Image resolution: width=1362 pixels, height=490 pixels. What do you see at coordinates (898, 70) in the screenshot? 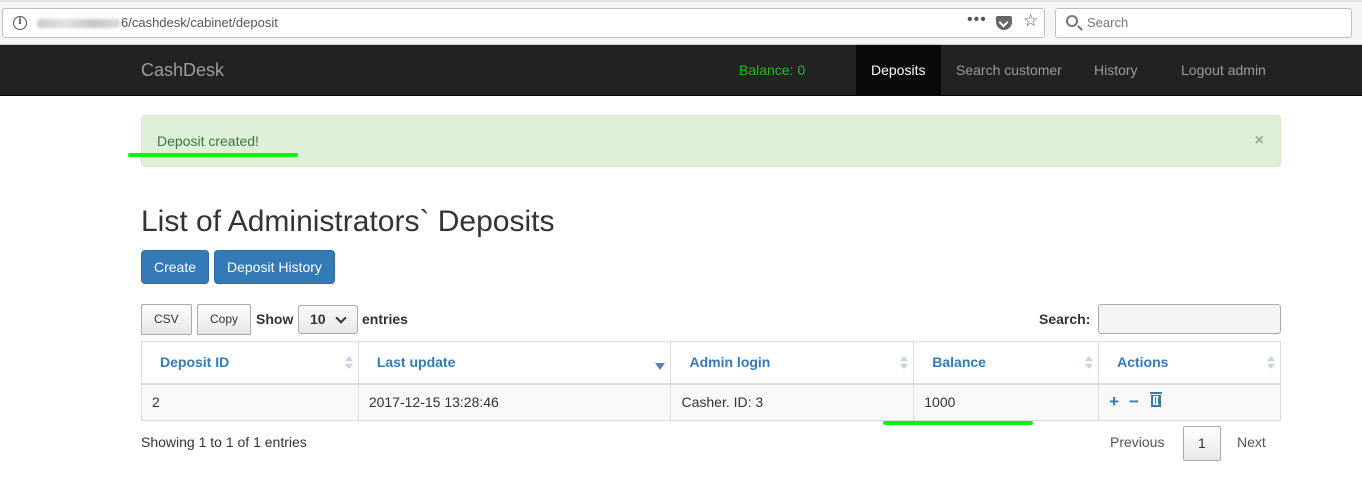
I see `nav-deposits: Deposits` at bounding box center [898, 70].